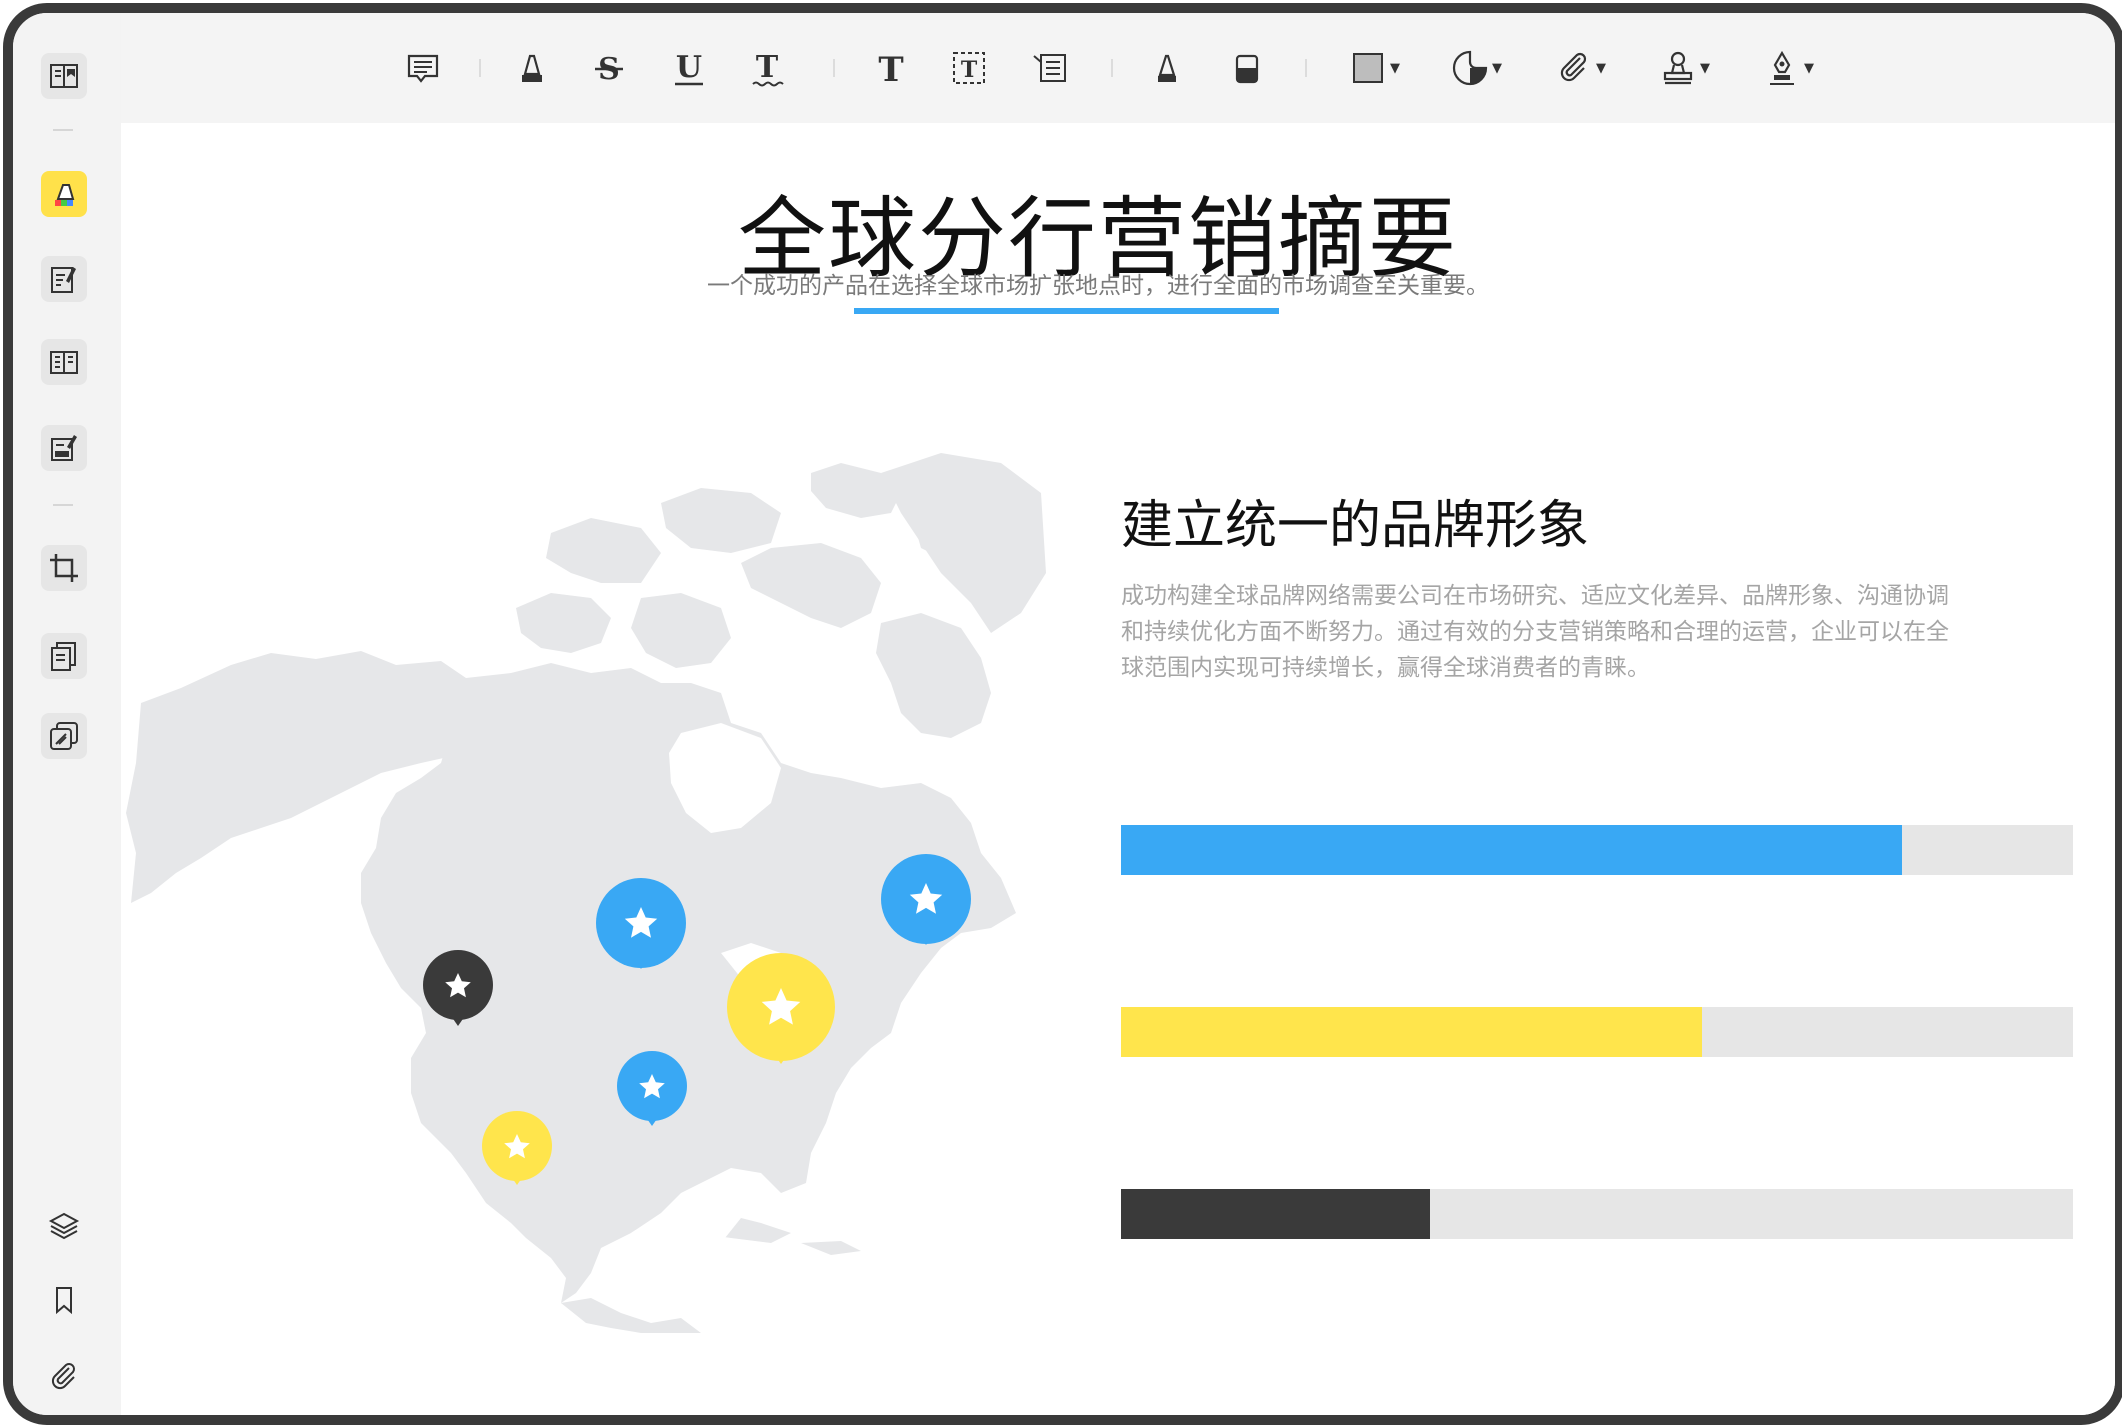 The width and height of the screenshot is (2122, 1425). I want to click on convert-icon, so click(64, 656).